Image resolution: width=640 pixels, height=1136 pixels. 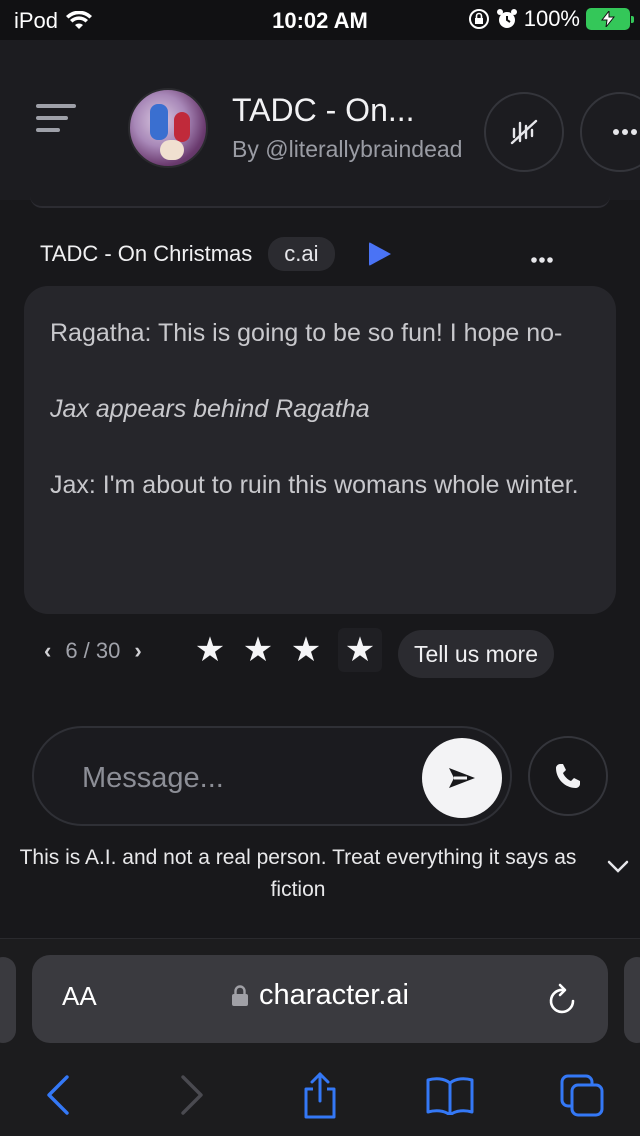 I want to click on menu-button, so click(x=56, y=119).